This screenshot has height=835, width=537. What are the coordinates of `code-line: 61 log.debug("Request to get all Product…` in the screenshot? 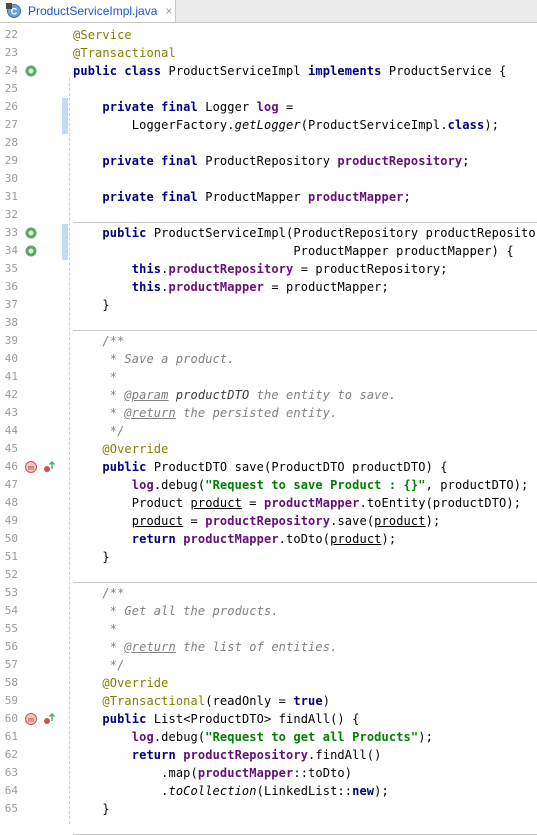 It's located at (268, 737).